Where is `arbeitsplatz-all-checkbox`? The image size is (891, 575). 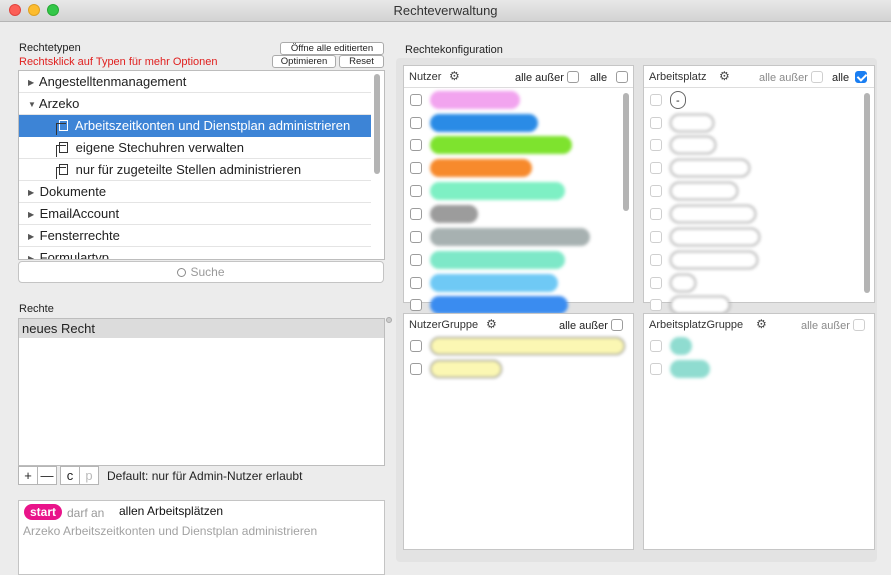 arbeitsplatz-all-checkbox is located at coordinates (861, 77).